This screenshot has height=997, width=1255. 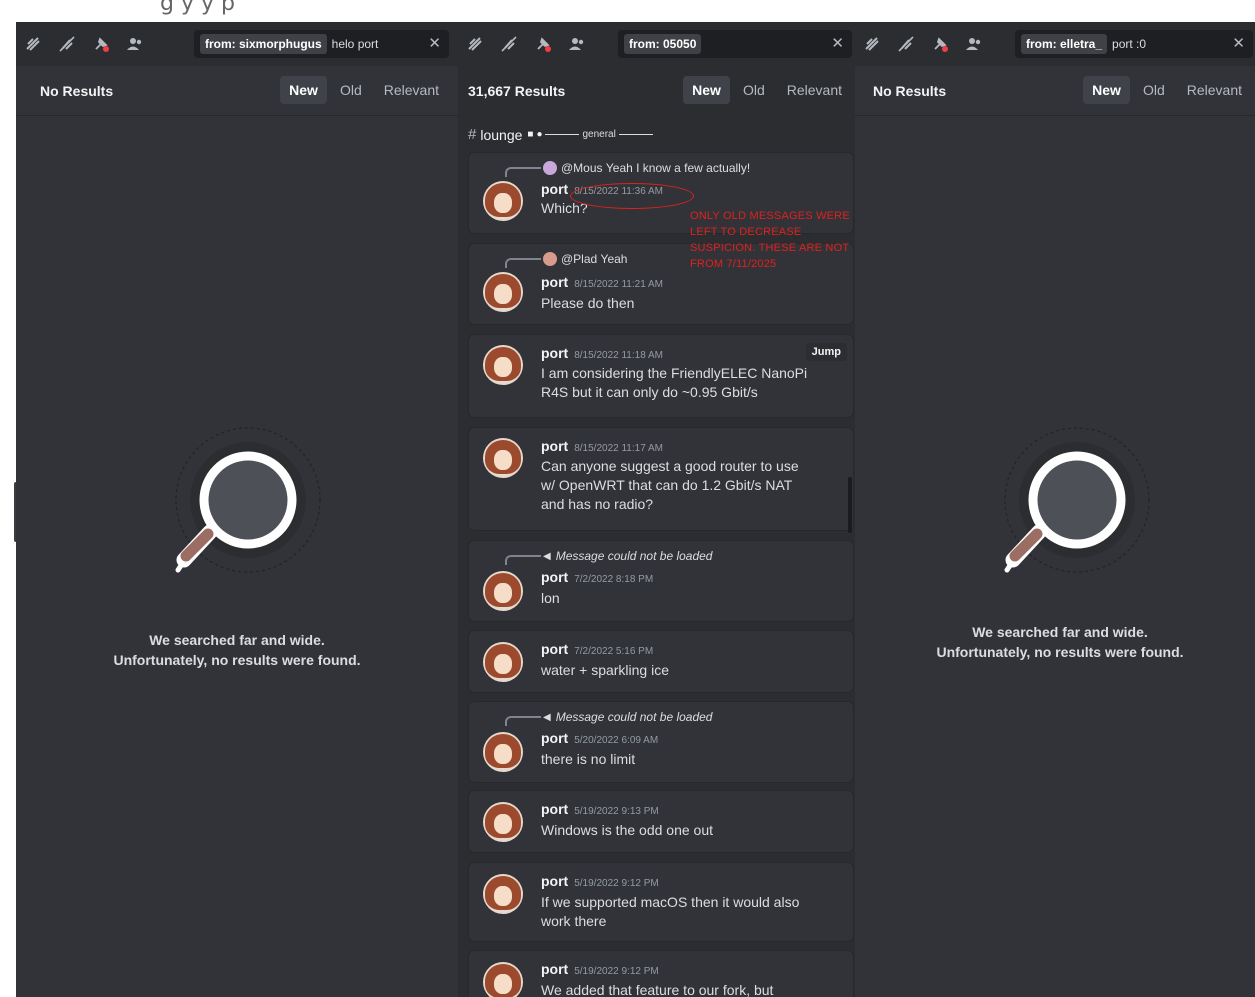 I want to click on search-input: from: 05050 ✕, so click(x=735, y=44).